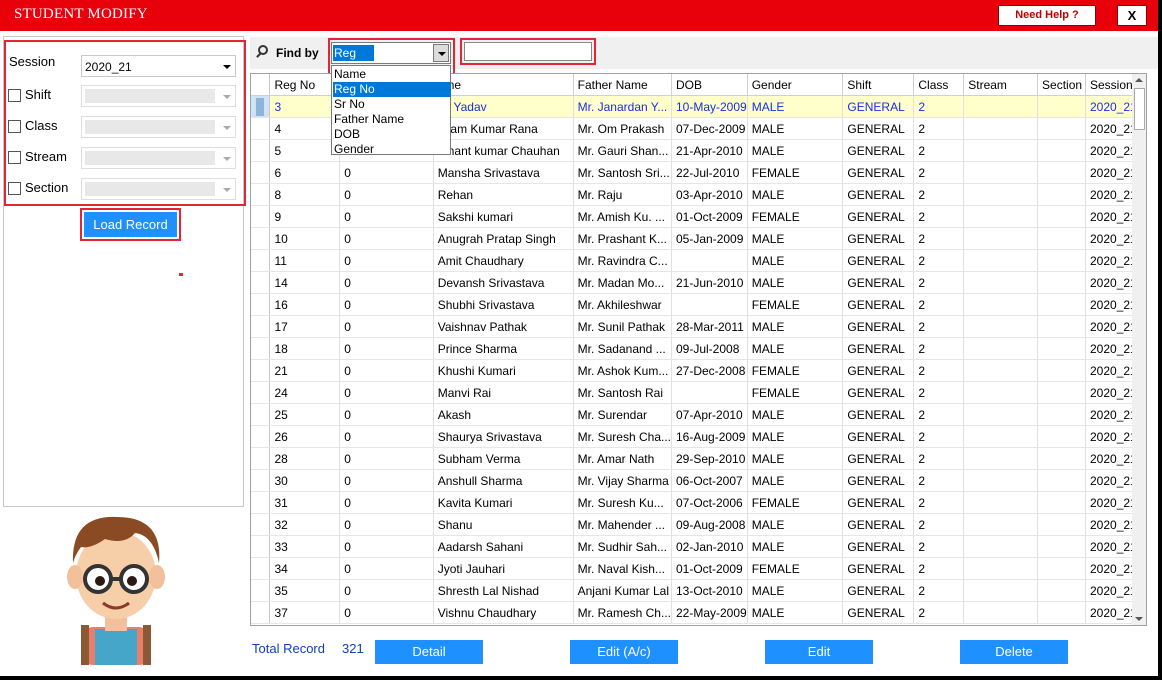 The image size is (1162, 680). What do you see at coordinates (158, 127) in the screenshot?
I see `class-select` at bounding box center [158, 127].